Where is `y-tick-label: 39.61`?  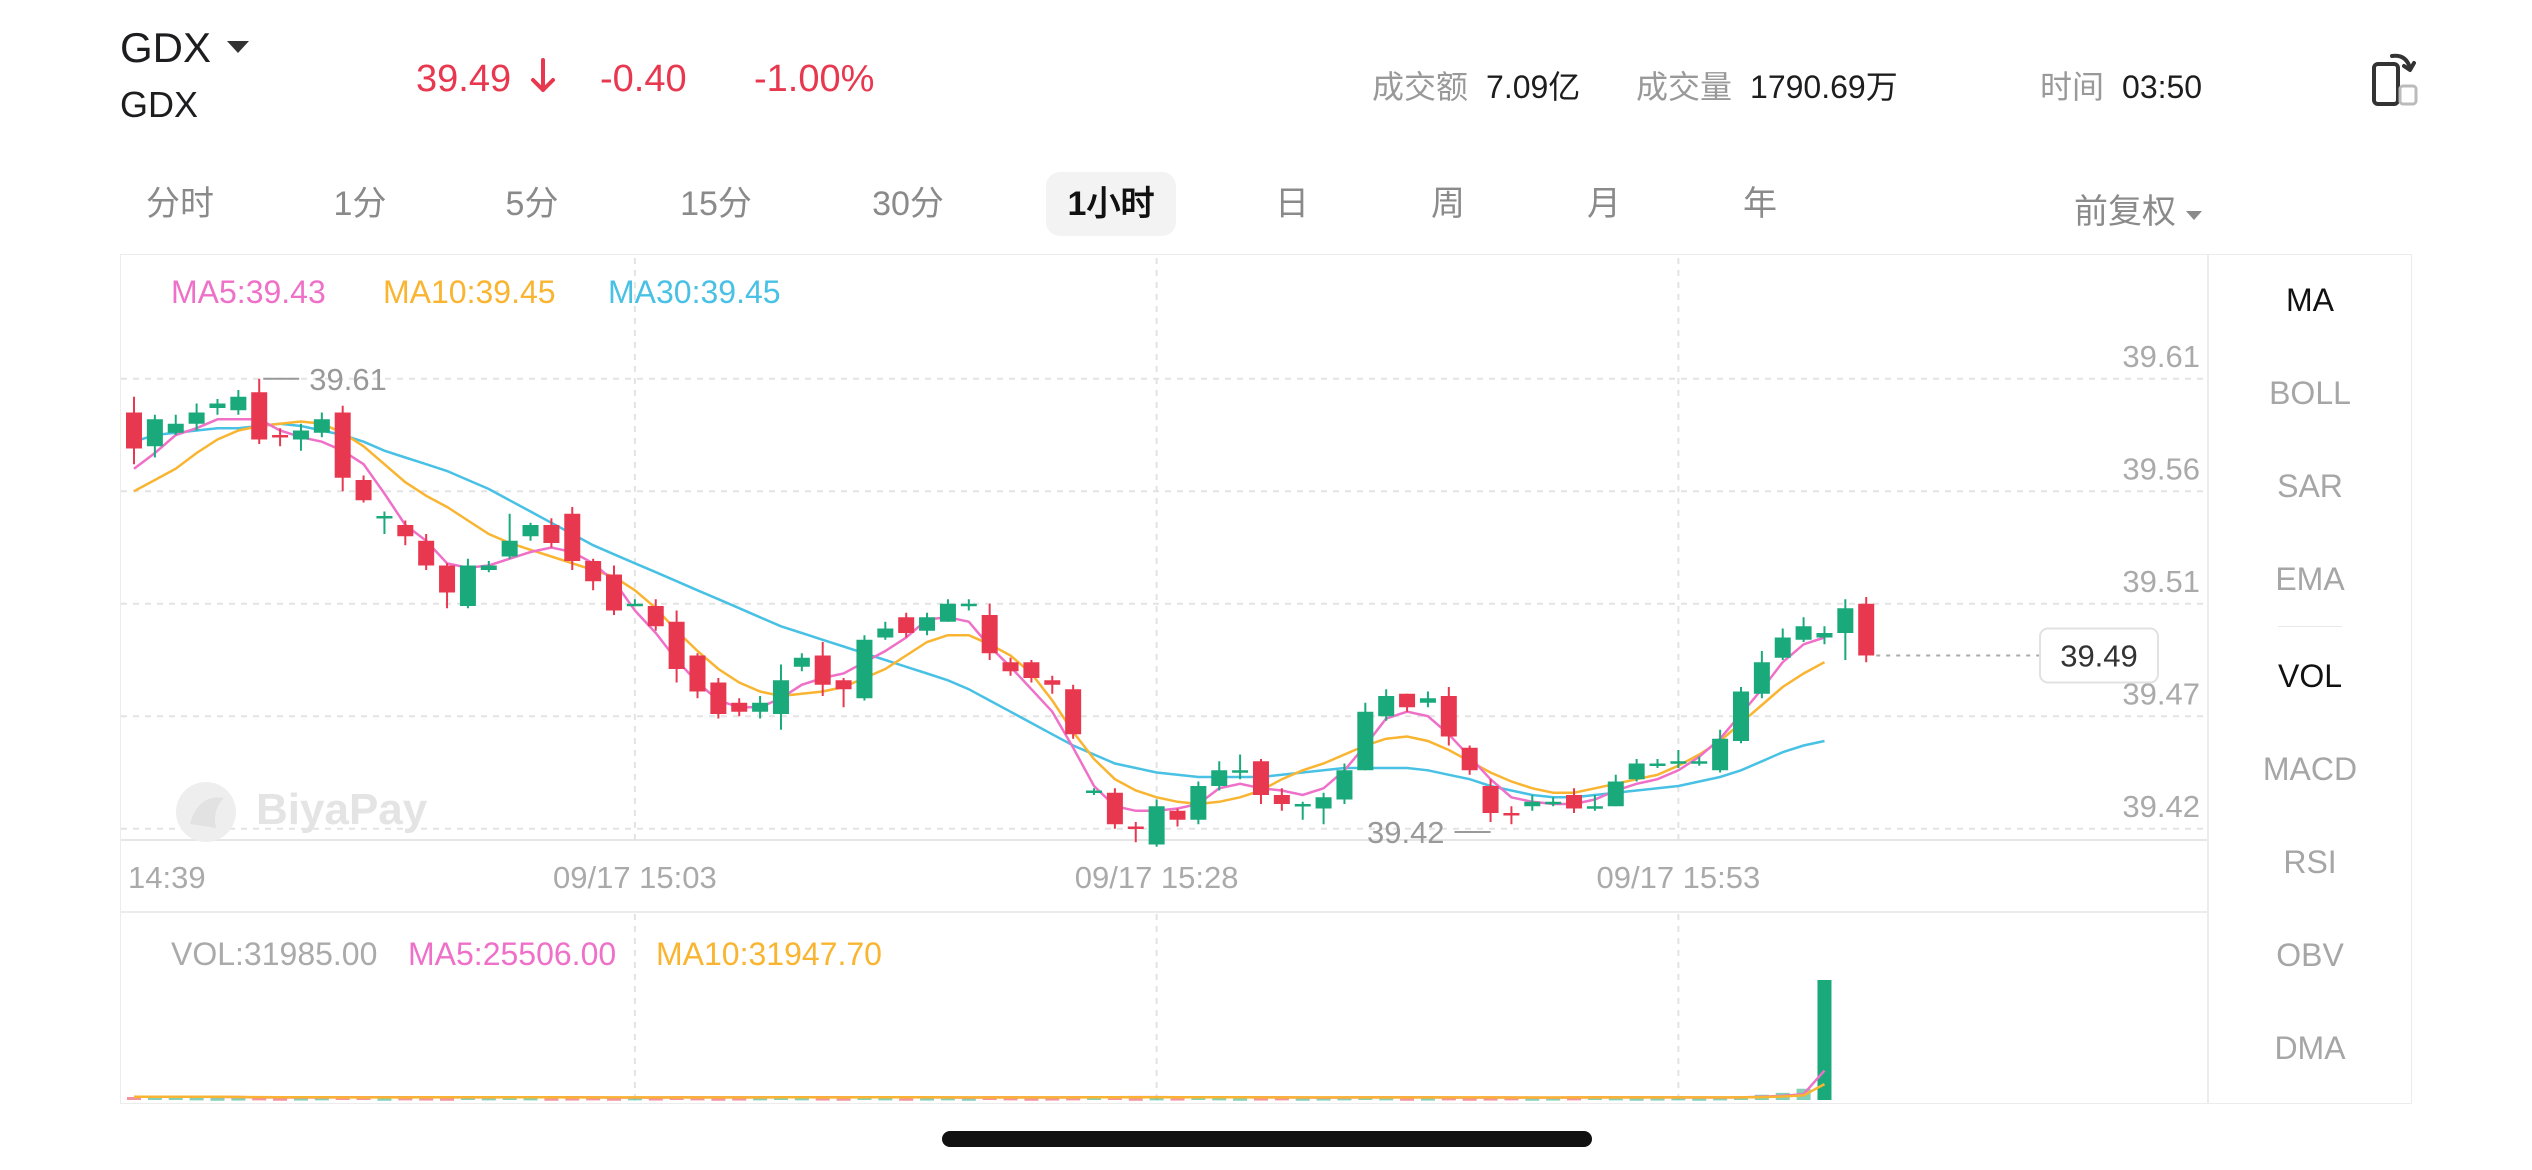
y-tick-label: 39.61 is located at coordinates (2161, 356).